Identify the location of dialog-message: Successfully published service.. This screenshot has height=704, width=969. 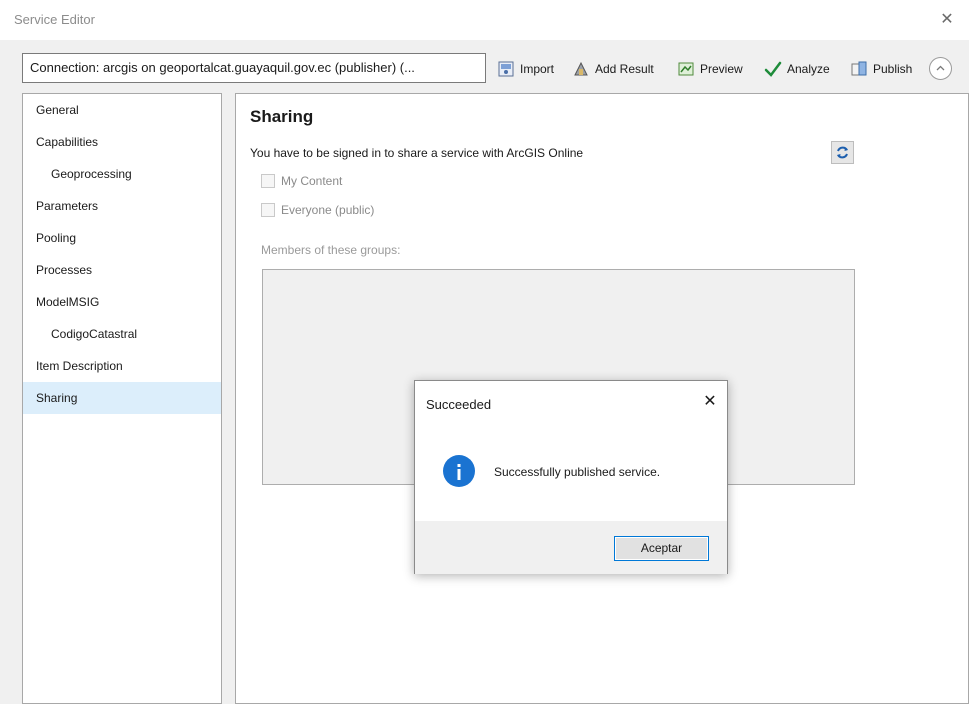
(577, 472).